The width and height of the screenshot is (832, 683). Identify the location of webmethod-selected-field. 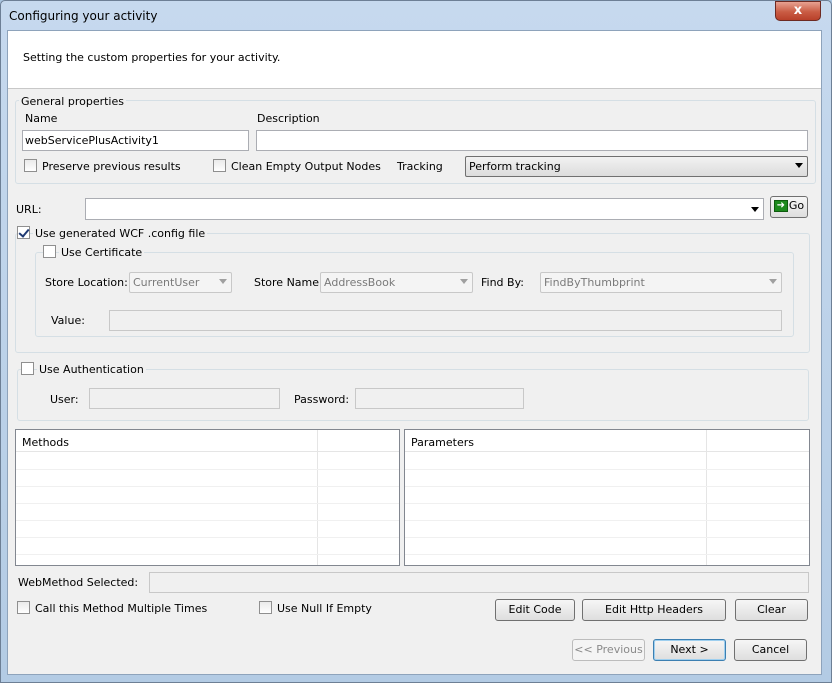
(479, 582).